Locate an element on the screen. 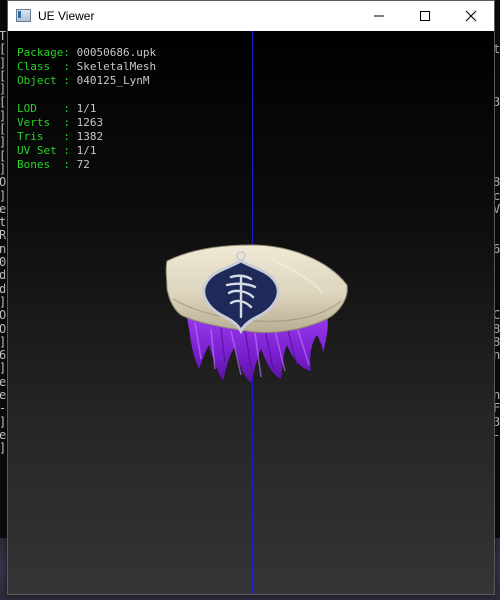 The height and width of the screenshot is (600, 500). window-title: UE Viewer is located at coordinates (66, 16).